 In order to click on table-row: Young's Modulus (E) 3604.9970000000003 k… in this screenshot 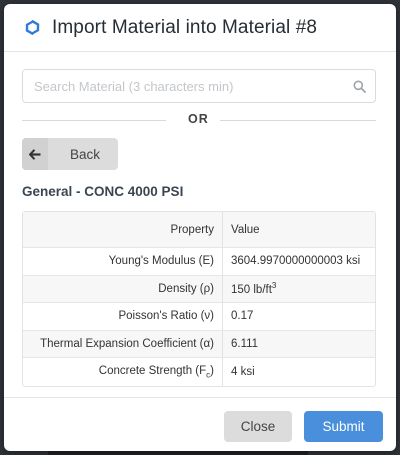, I will do `click(199, 262)`.